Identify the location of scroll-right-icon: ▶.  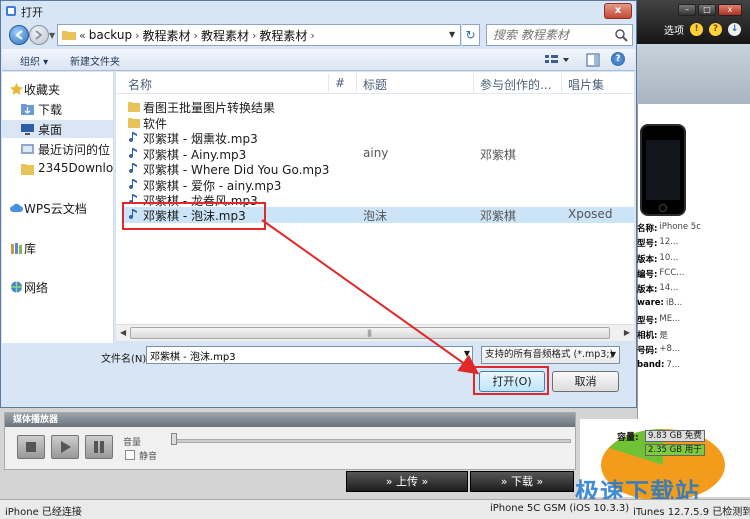
(627, 332).